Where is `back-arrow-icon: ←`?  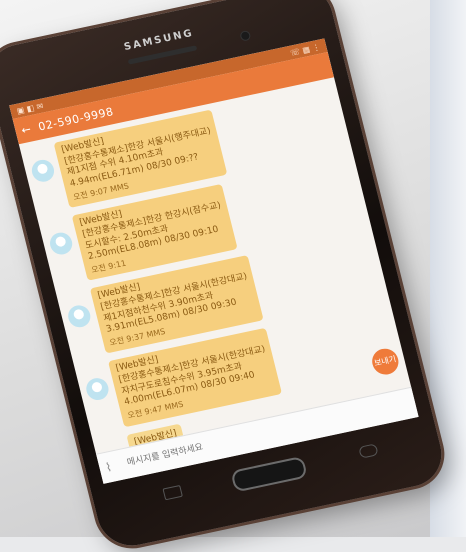
back-arrow-icon: ← is located at coordinates (26, 129).